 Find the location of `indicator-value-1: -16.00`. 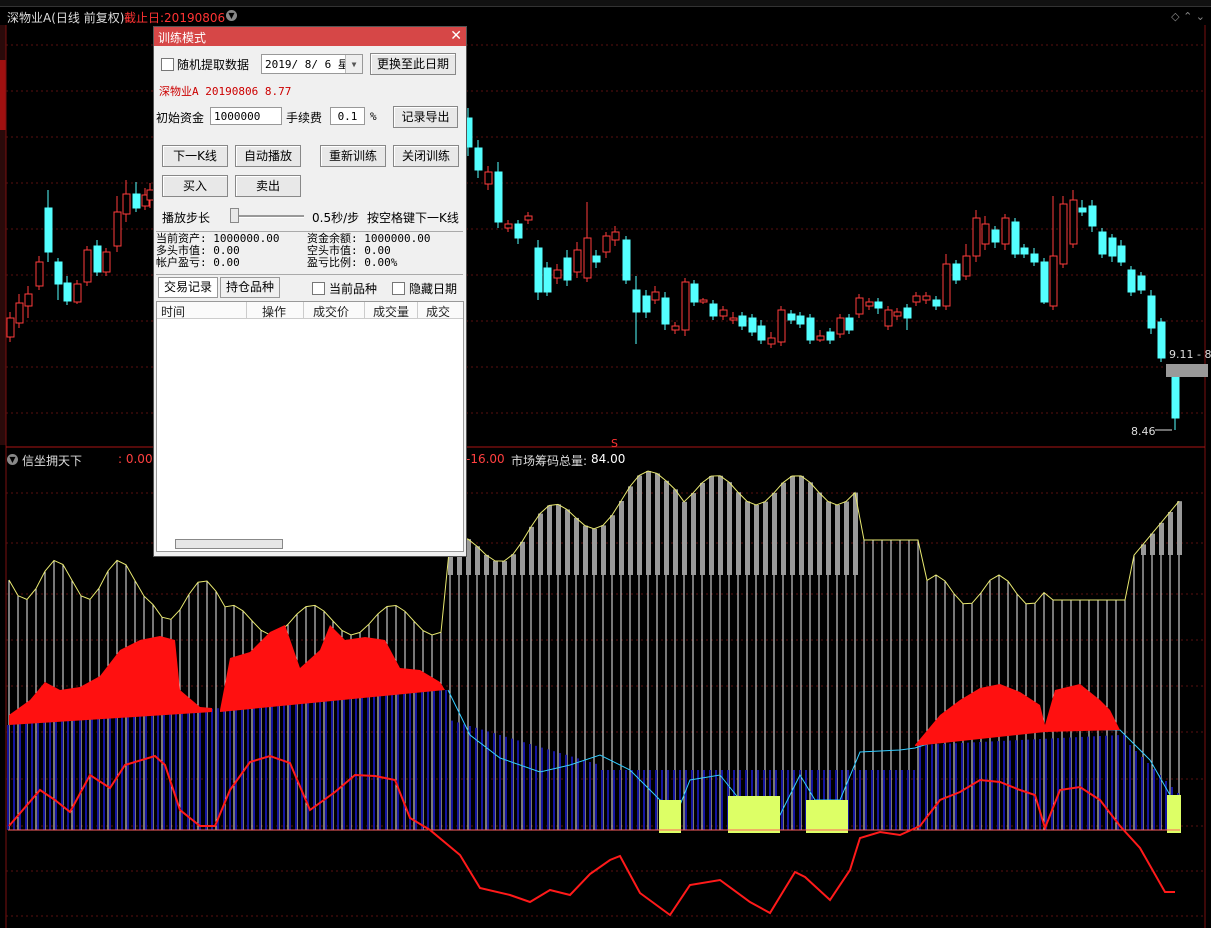

indicator-value-1: -16.00 is located at coordinates (485, 459).